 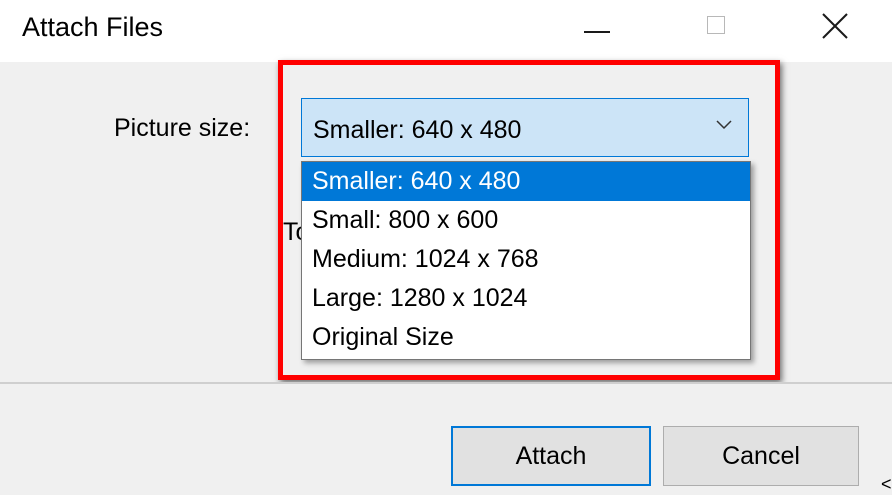 What do you see at coordinates (761, 456) in the screenshot?
I see `cancel-button: Cancel` at bounding box center [761, 456].